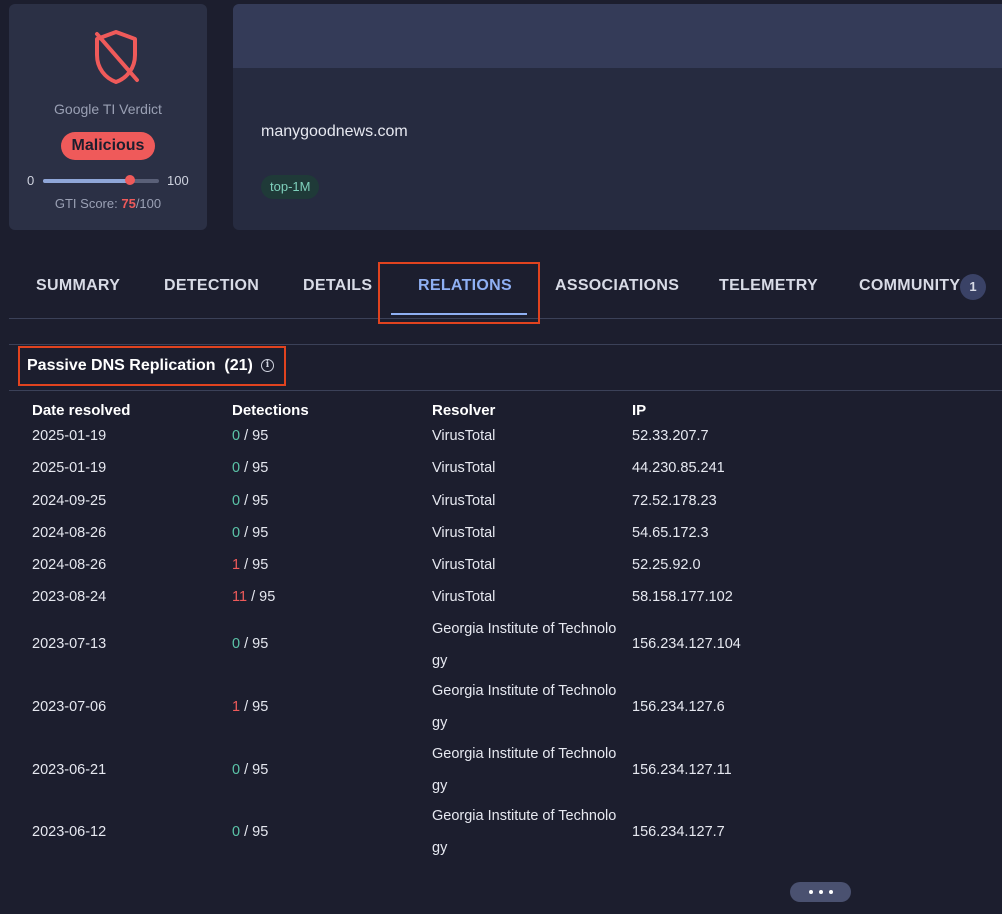 This screenshot has height=914, width=1002. I want to click on section-title: Passive DNS Replication (21), so click(140, 366).